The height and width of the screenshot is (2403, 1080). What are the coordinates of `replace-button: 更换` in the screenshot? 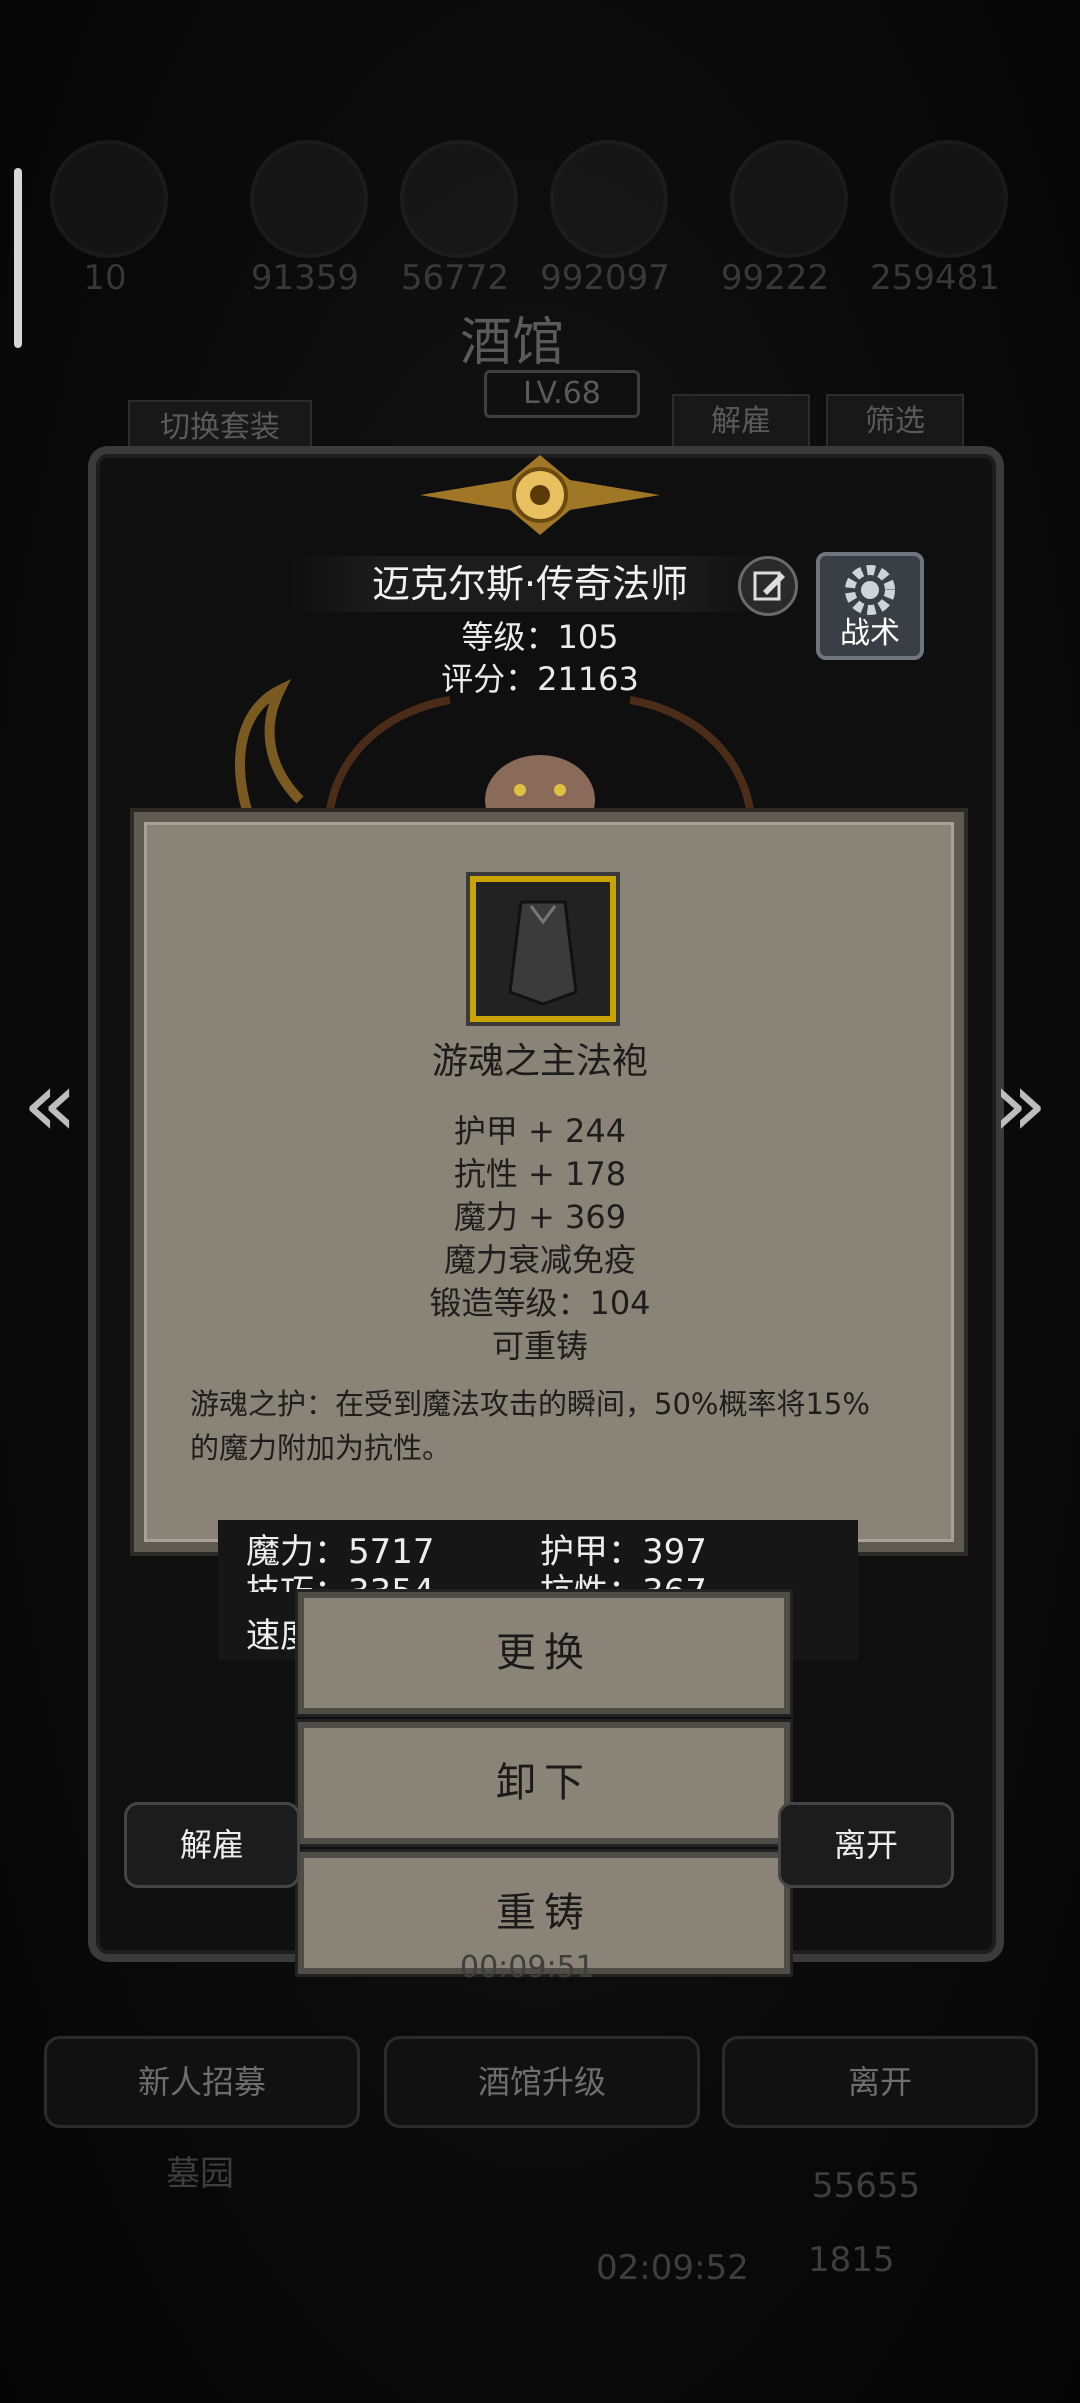 It's located at (544, 1653).